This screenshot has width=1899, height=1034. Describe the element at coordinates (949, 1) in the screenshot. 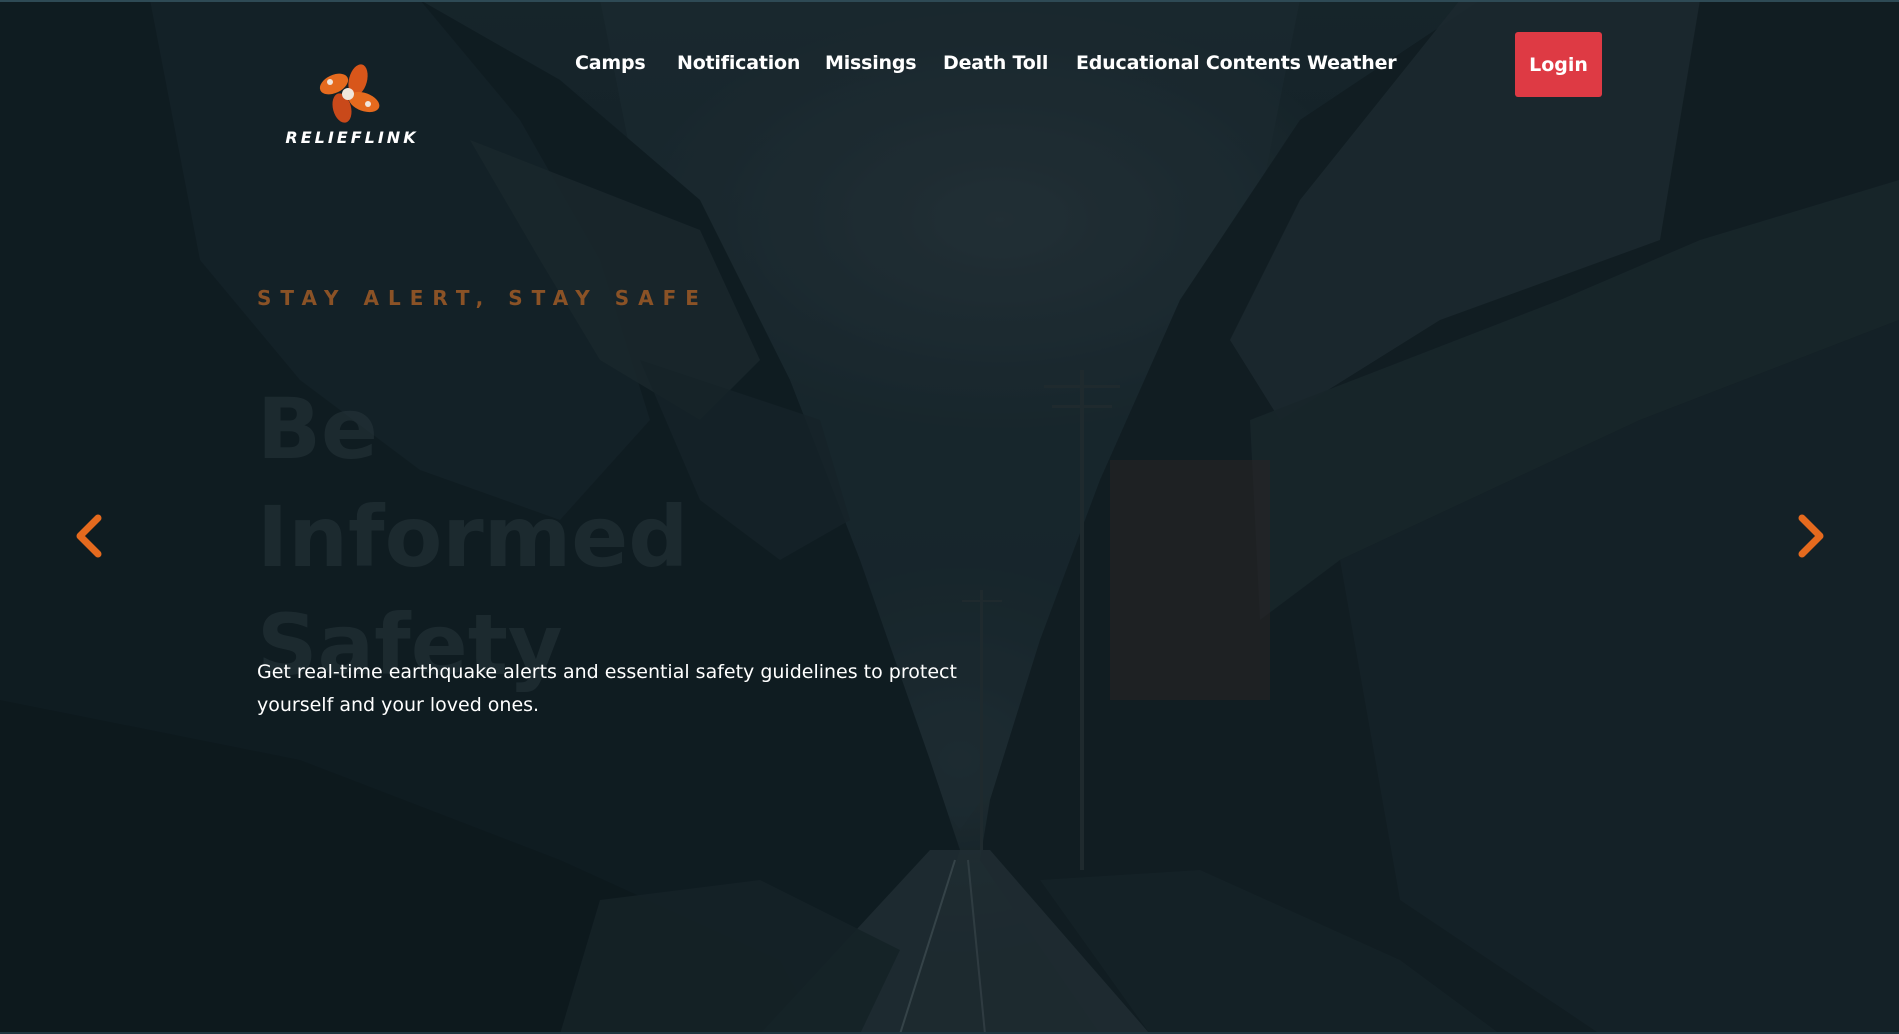

I see `top-border` at that location.